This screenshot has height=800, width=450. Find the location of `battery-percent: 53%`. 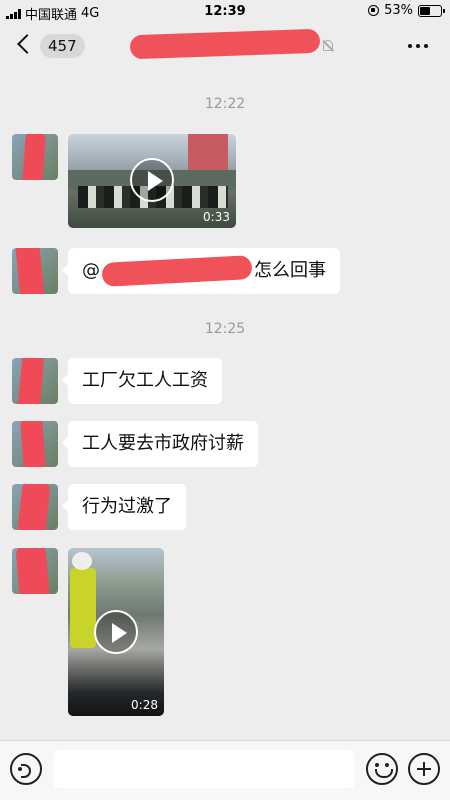

battery-percent: 53% is located at coordinates (398, 10).